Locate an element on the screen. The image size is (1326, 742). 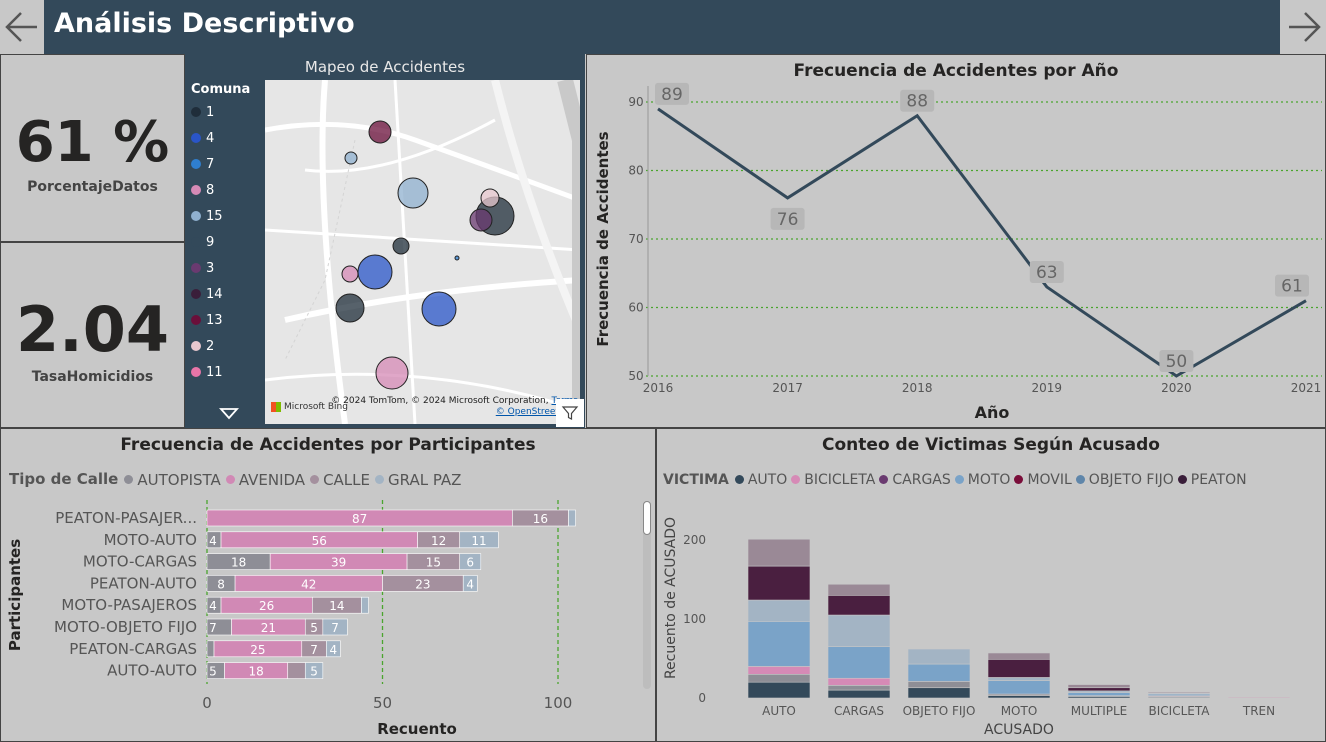
map-legend-item: 8 is located at coordinates (207, 190).